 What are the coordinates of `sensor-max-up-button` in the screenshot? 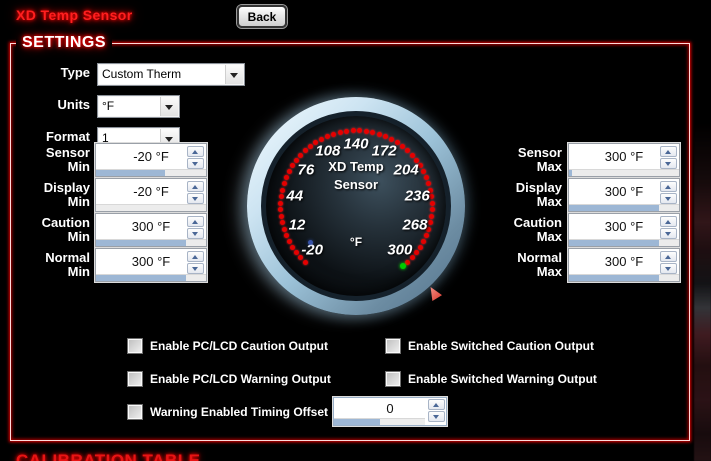 It's located at (668, 151).